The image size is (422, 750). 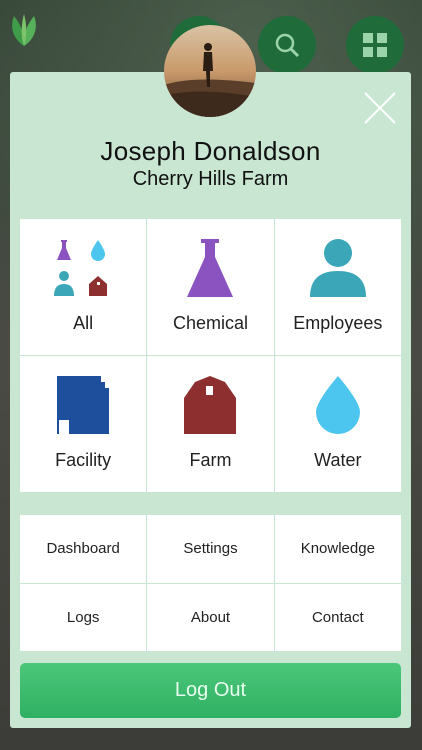 What do you see at coordinates (24, 30) in the screenshot?
I see `leaf-logo-icon` at bounding box center [24, 30].